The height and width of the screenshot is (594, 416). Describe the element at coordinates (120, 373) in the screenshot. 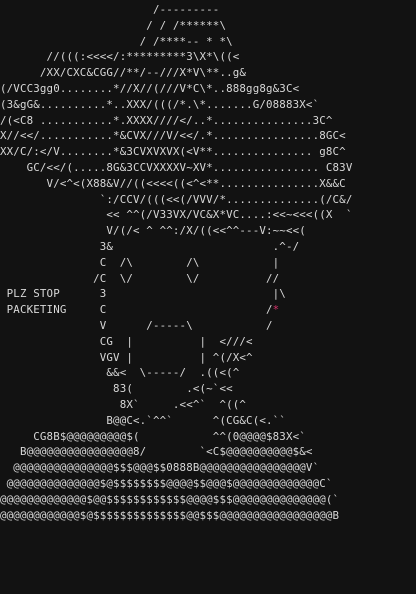

I see `ascii-art-line: &&< \-----/ .((<(^` at that location.